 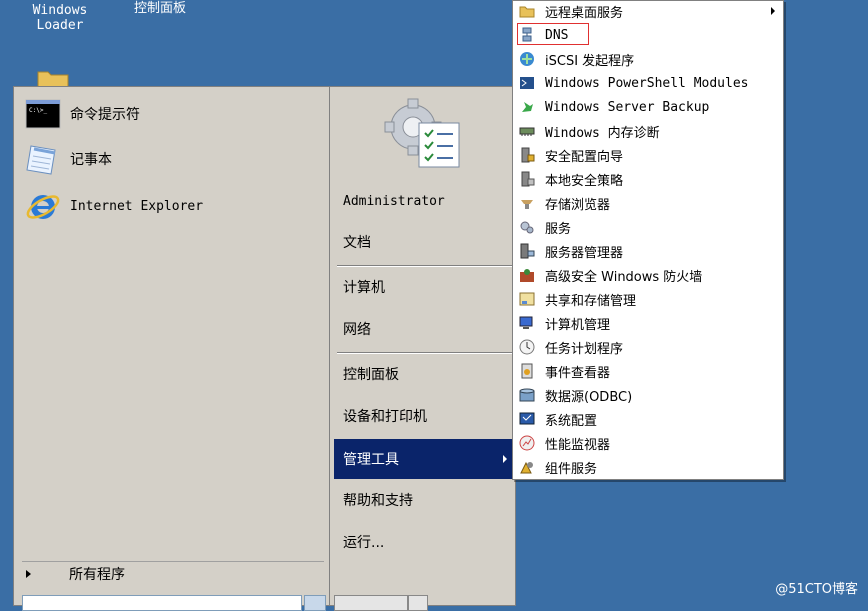 What do you see at coordinates (527, 299) in the screenshot?
I see `share-storage-icon` at bounding box center [527, 299].